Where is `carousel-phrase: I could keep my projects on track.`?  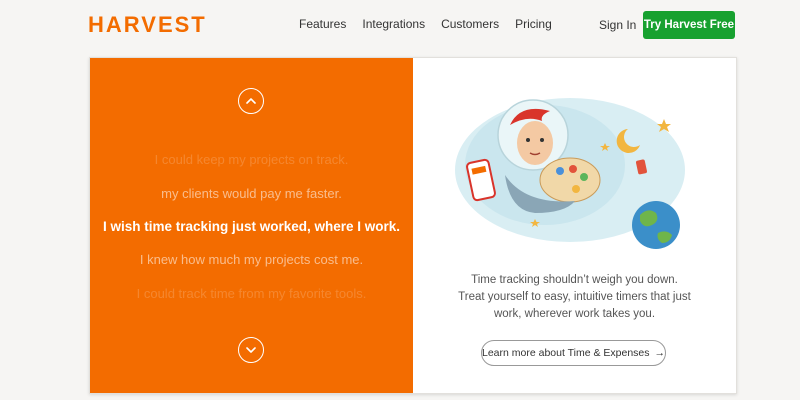 carousel-phrase: I could keep my projects on track. is located at coordinates (251, 159).